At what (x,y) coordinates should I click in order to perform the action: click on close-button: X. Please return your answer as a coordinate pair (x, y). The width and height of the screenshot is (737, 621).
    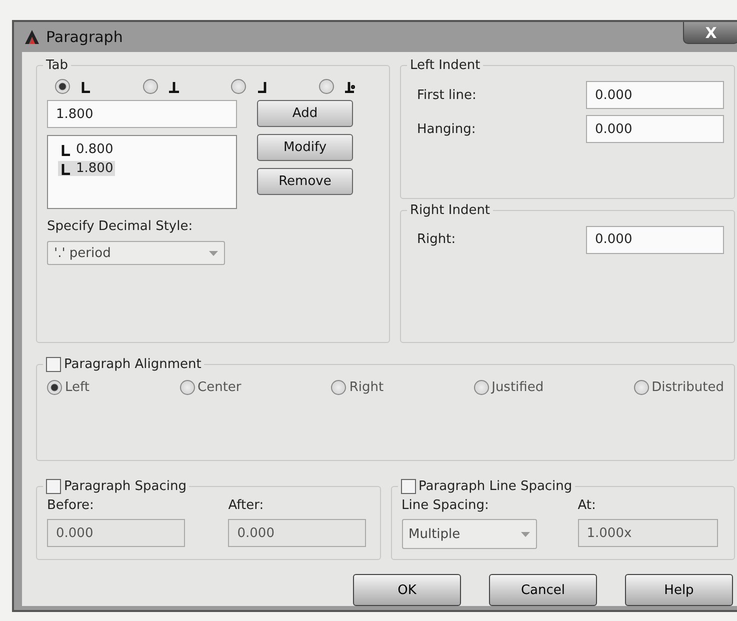
    Looking at the image, I should click on (710, 33).